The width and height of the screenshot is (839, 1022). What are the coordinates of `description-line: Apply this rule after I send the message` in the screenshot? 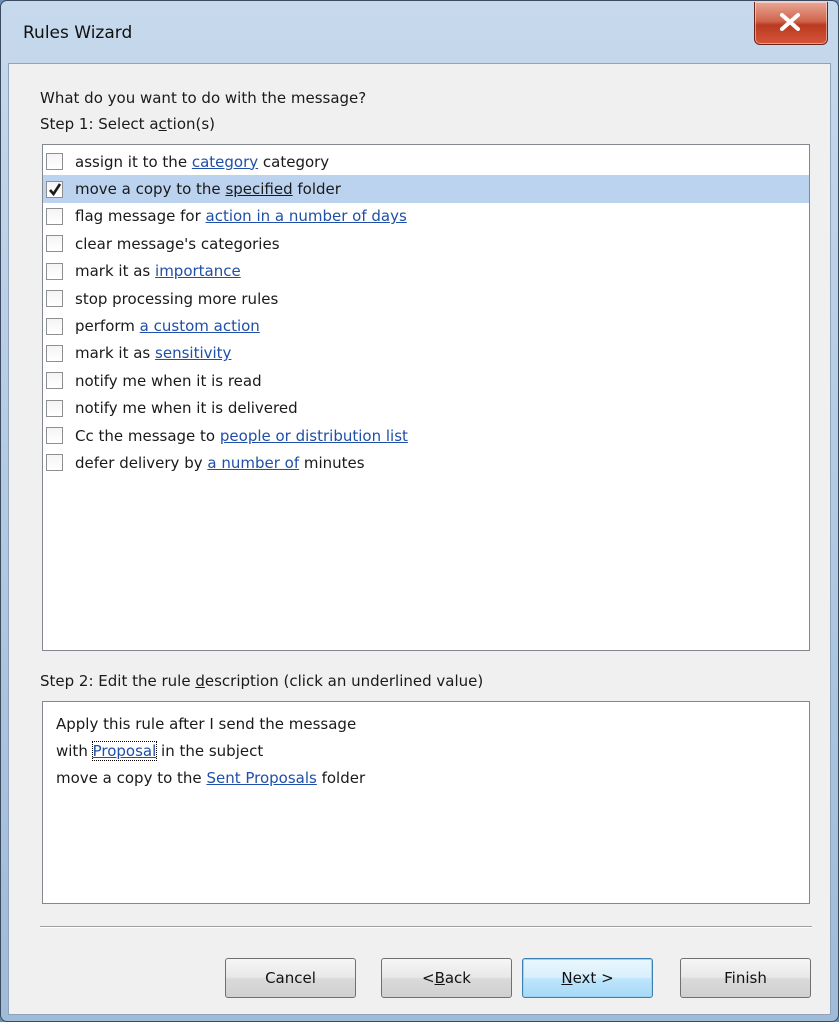 It's located at (206, 724).